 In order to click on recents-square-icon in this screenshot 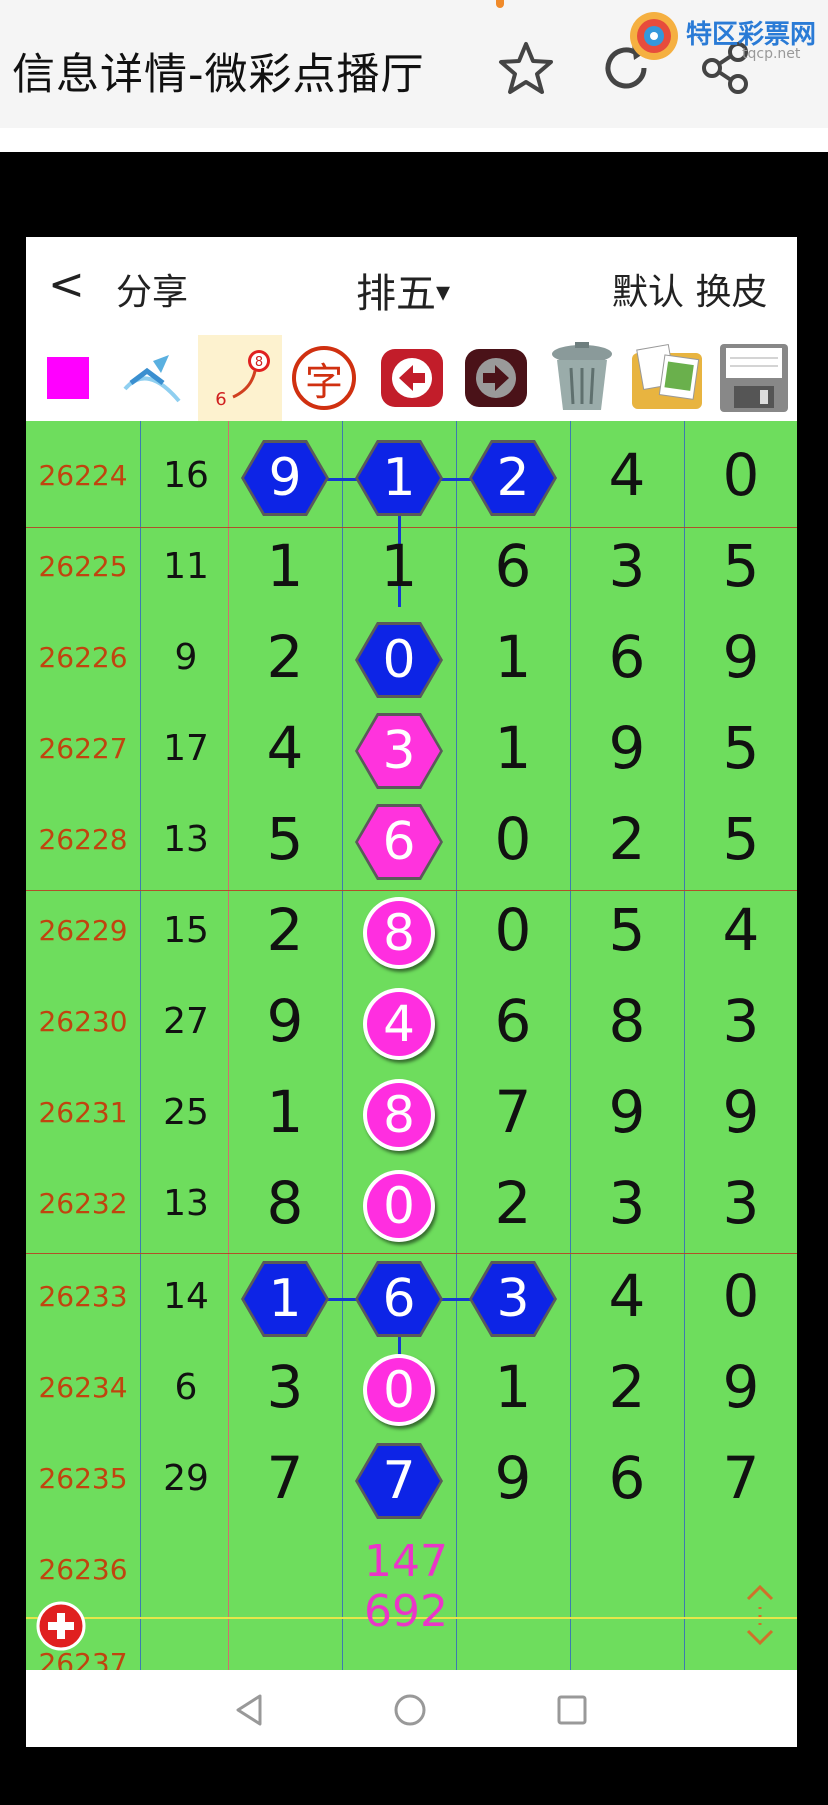, I will do `click(572, 1710)`.